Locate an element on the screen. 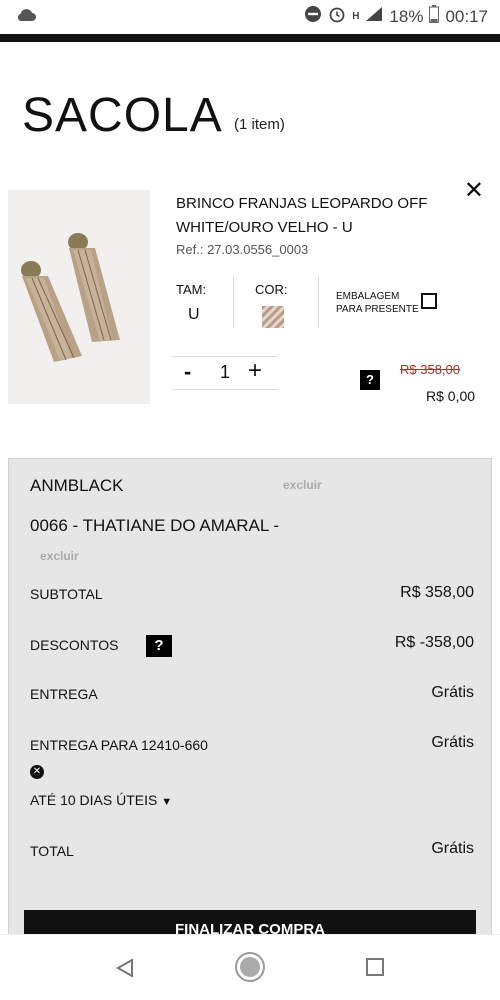 Image resolution: width=500 pixels, height=1000 pixels. increase-button: + is located at coordinates (255, 371).